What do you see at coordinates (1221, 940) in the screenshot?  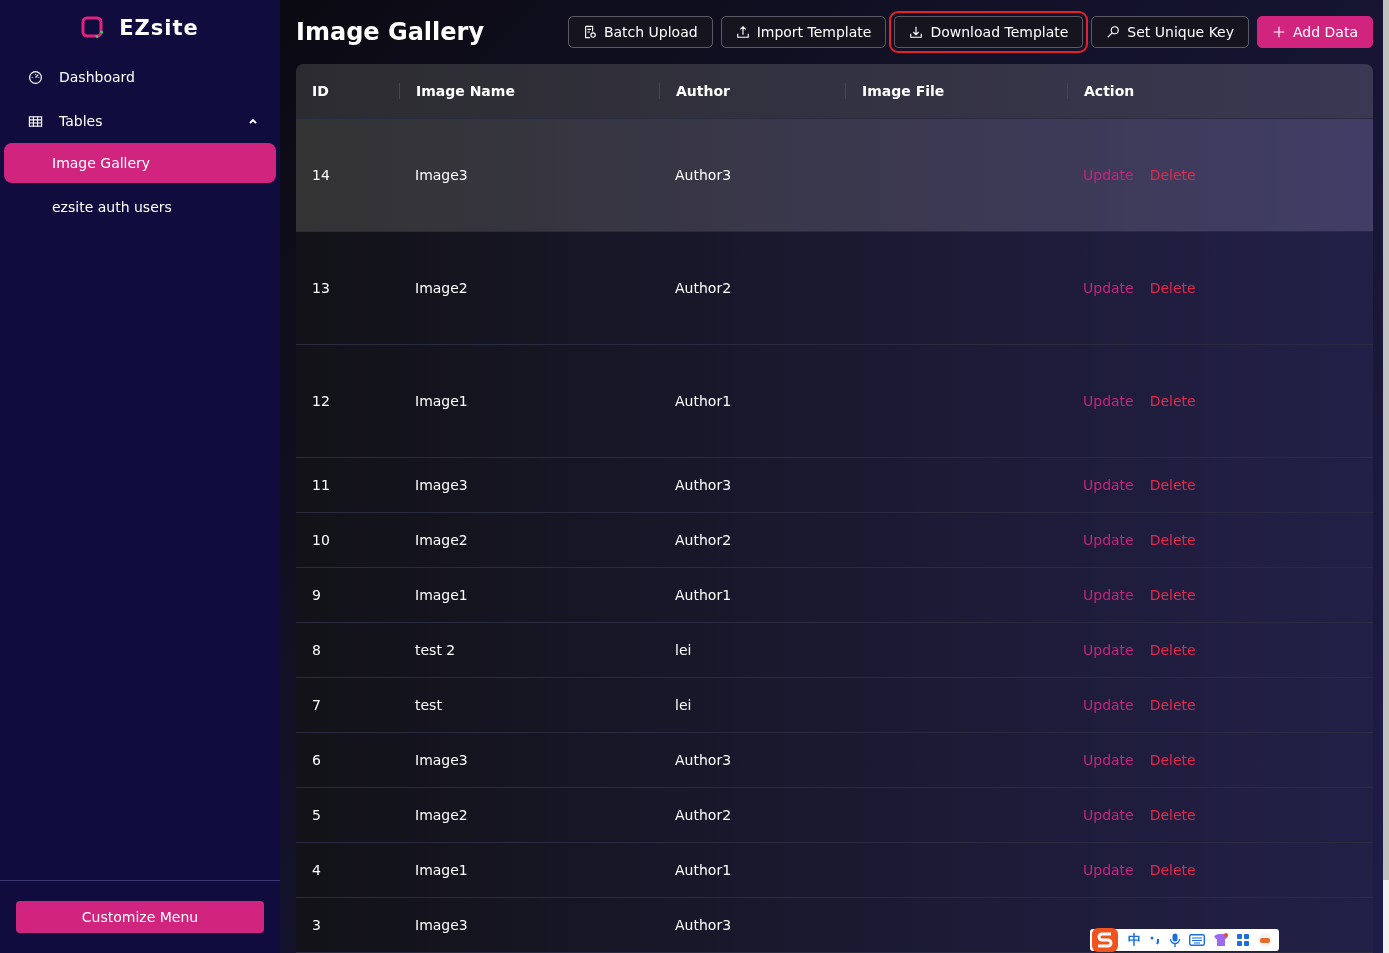 I see `shirt-icon` at bounding box center [1221, 940].